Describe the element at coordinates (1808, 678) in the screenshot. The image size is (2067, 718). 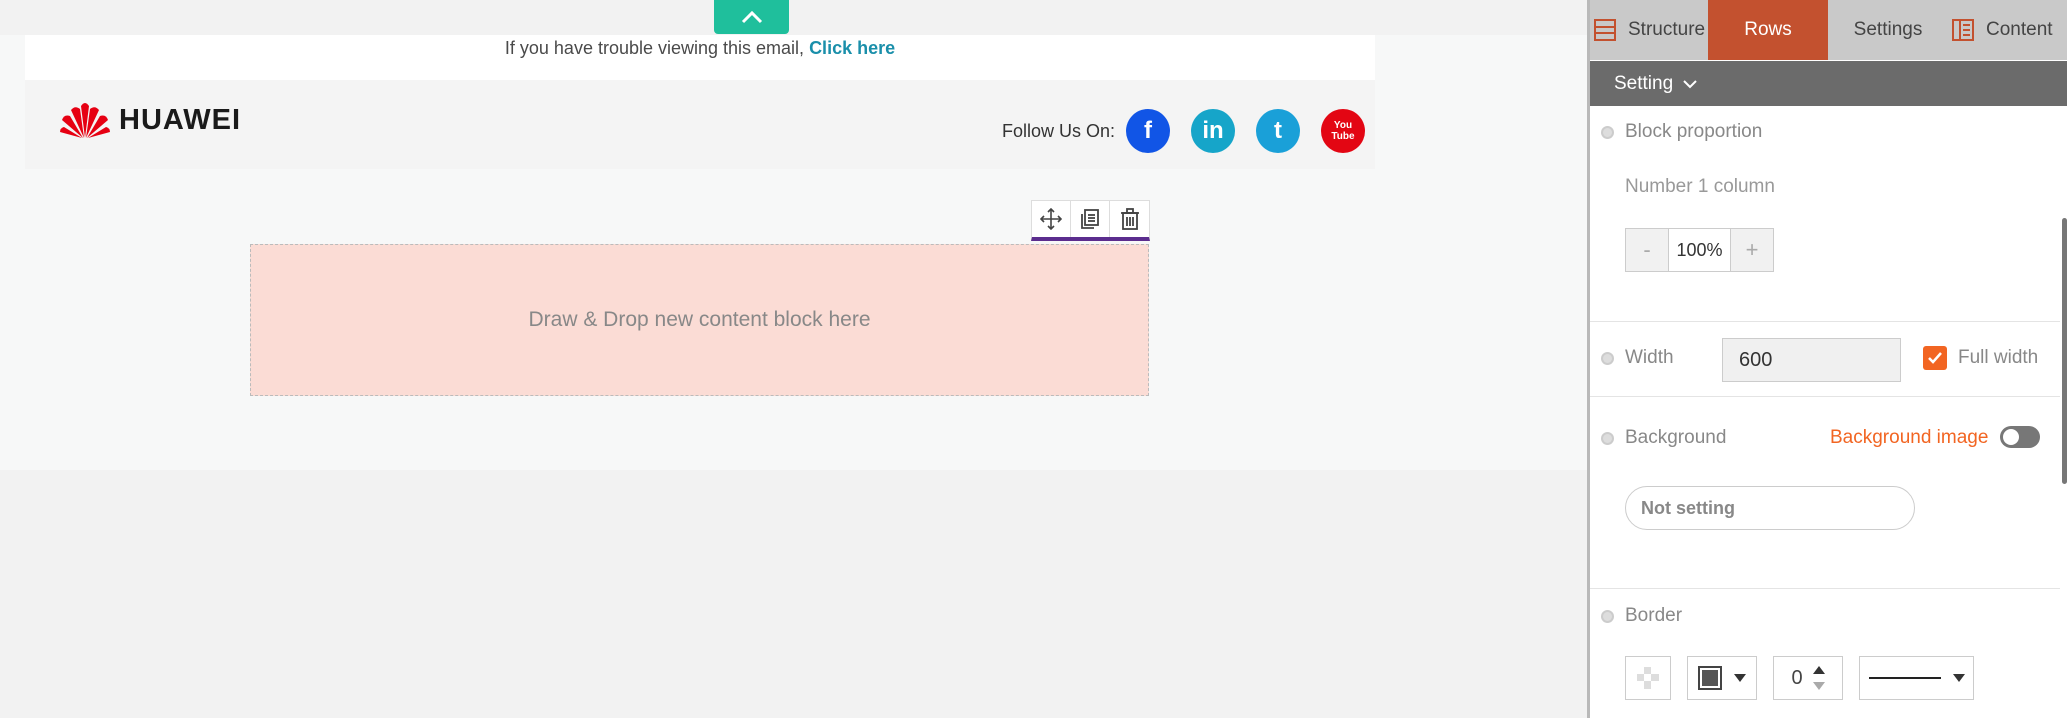
I see `border-width-stepper: 0` at that location.